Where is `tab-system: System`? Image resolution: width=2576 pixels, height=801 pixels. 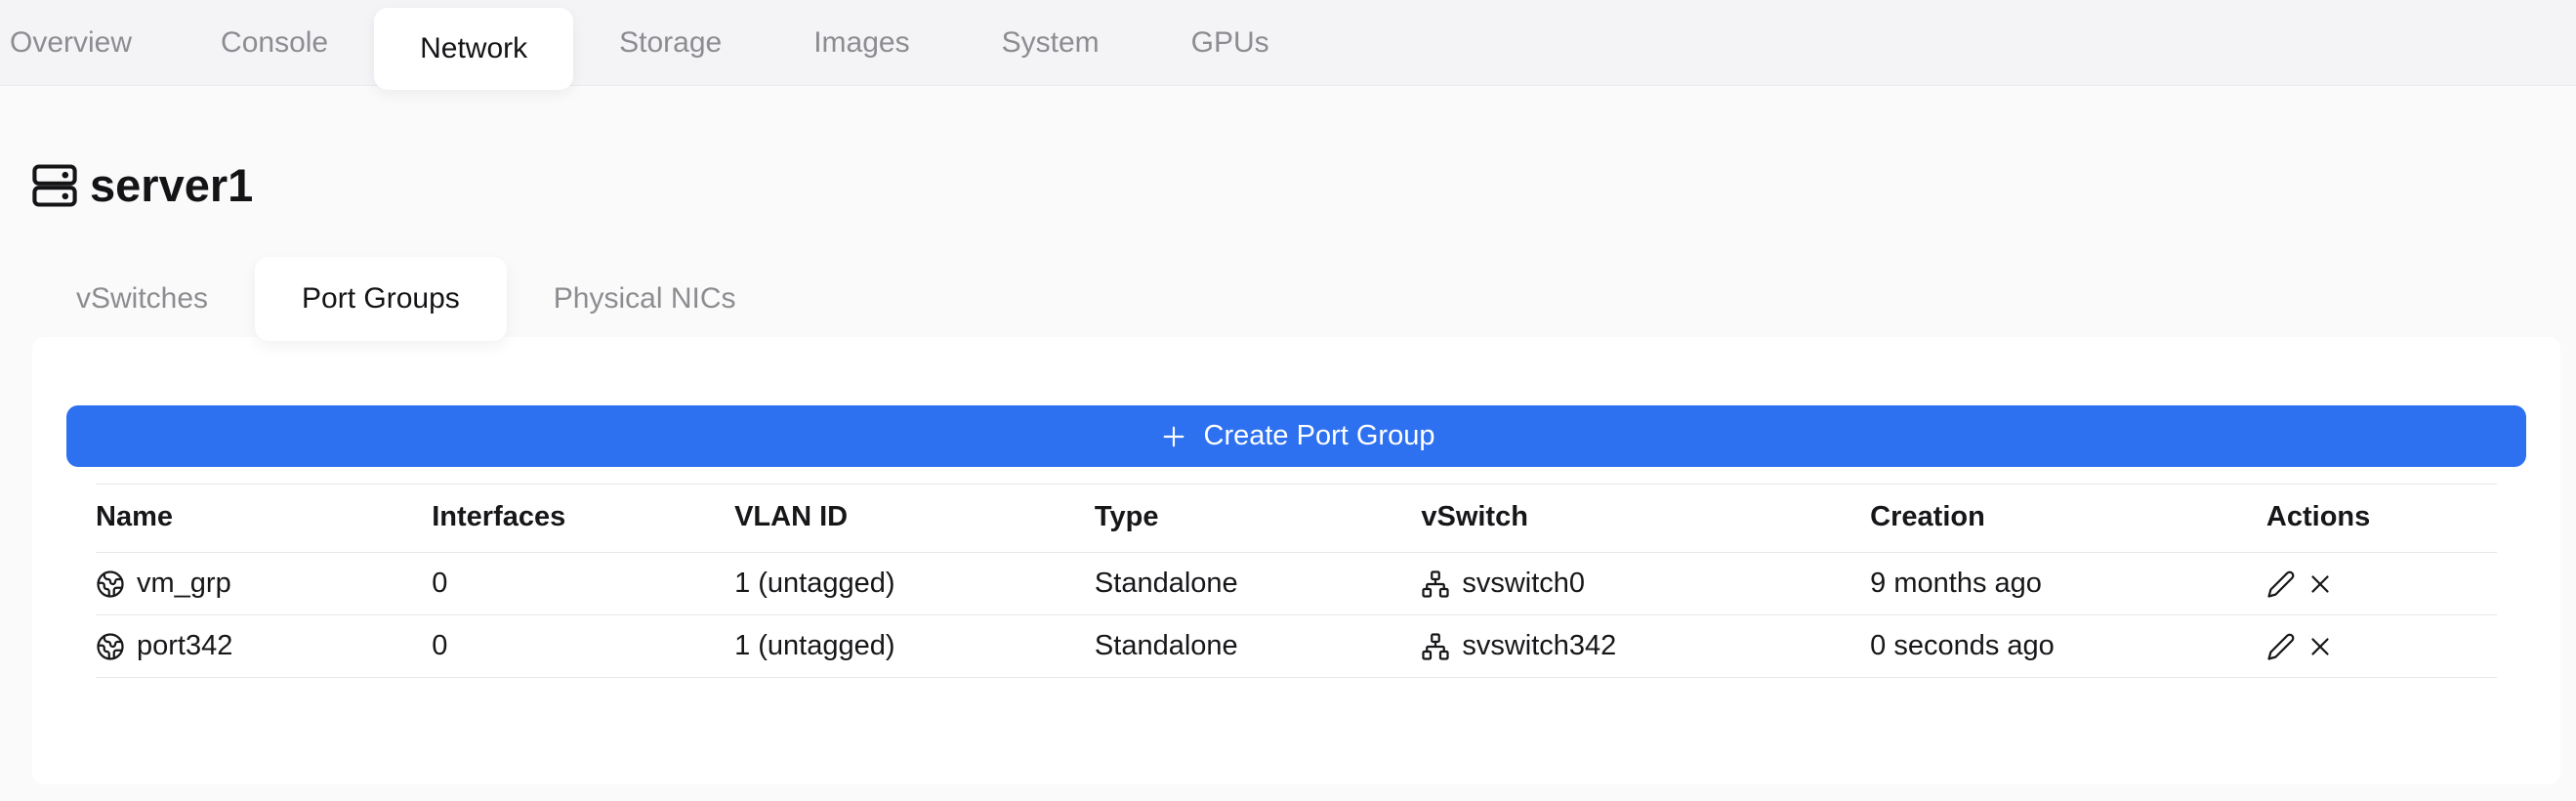 tab-system: System is located at coordinates (1051, 42).